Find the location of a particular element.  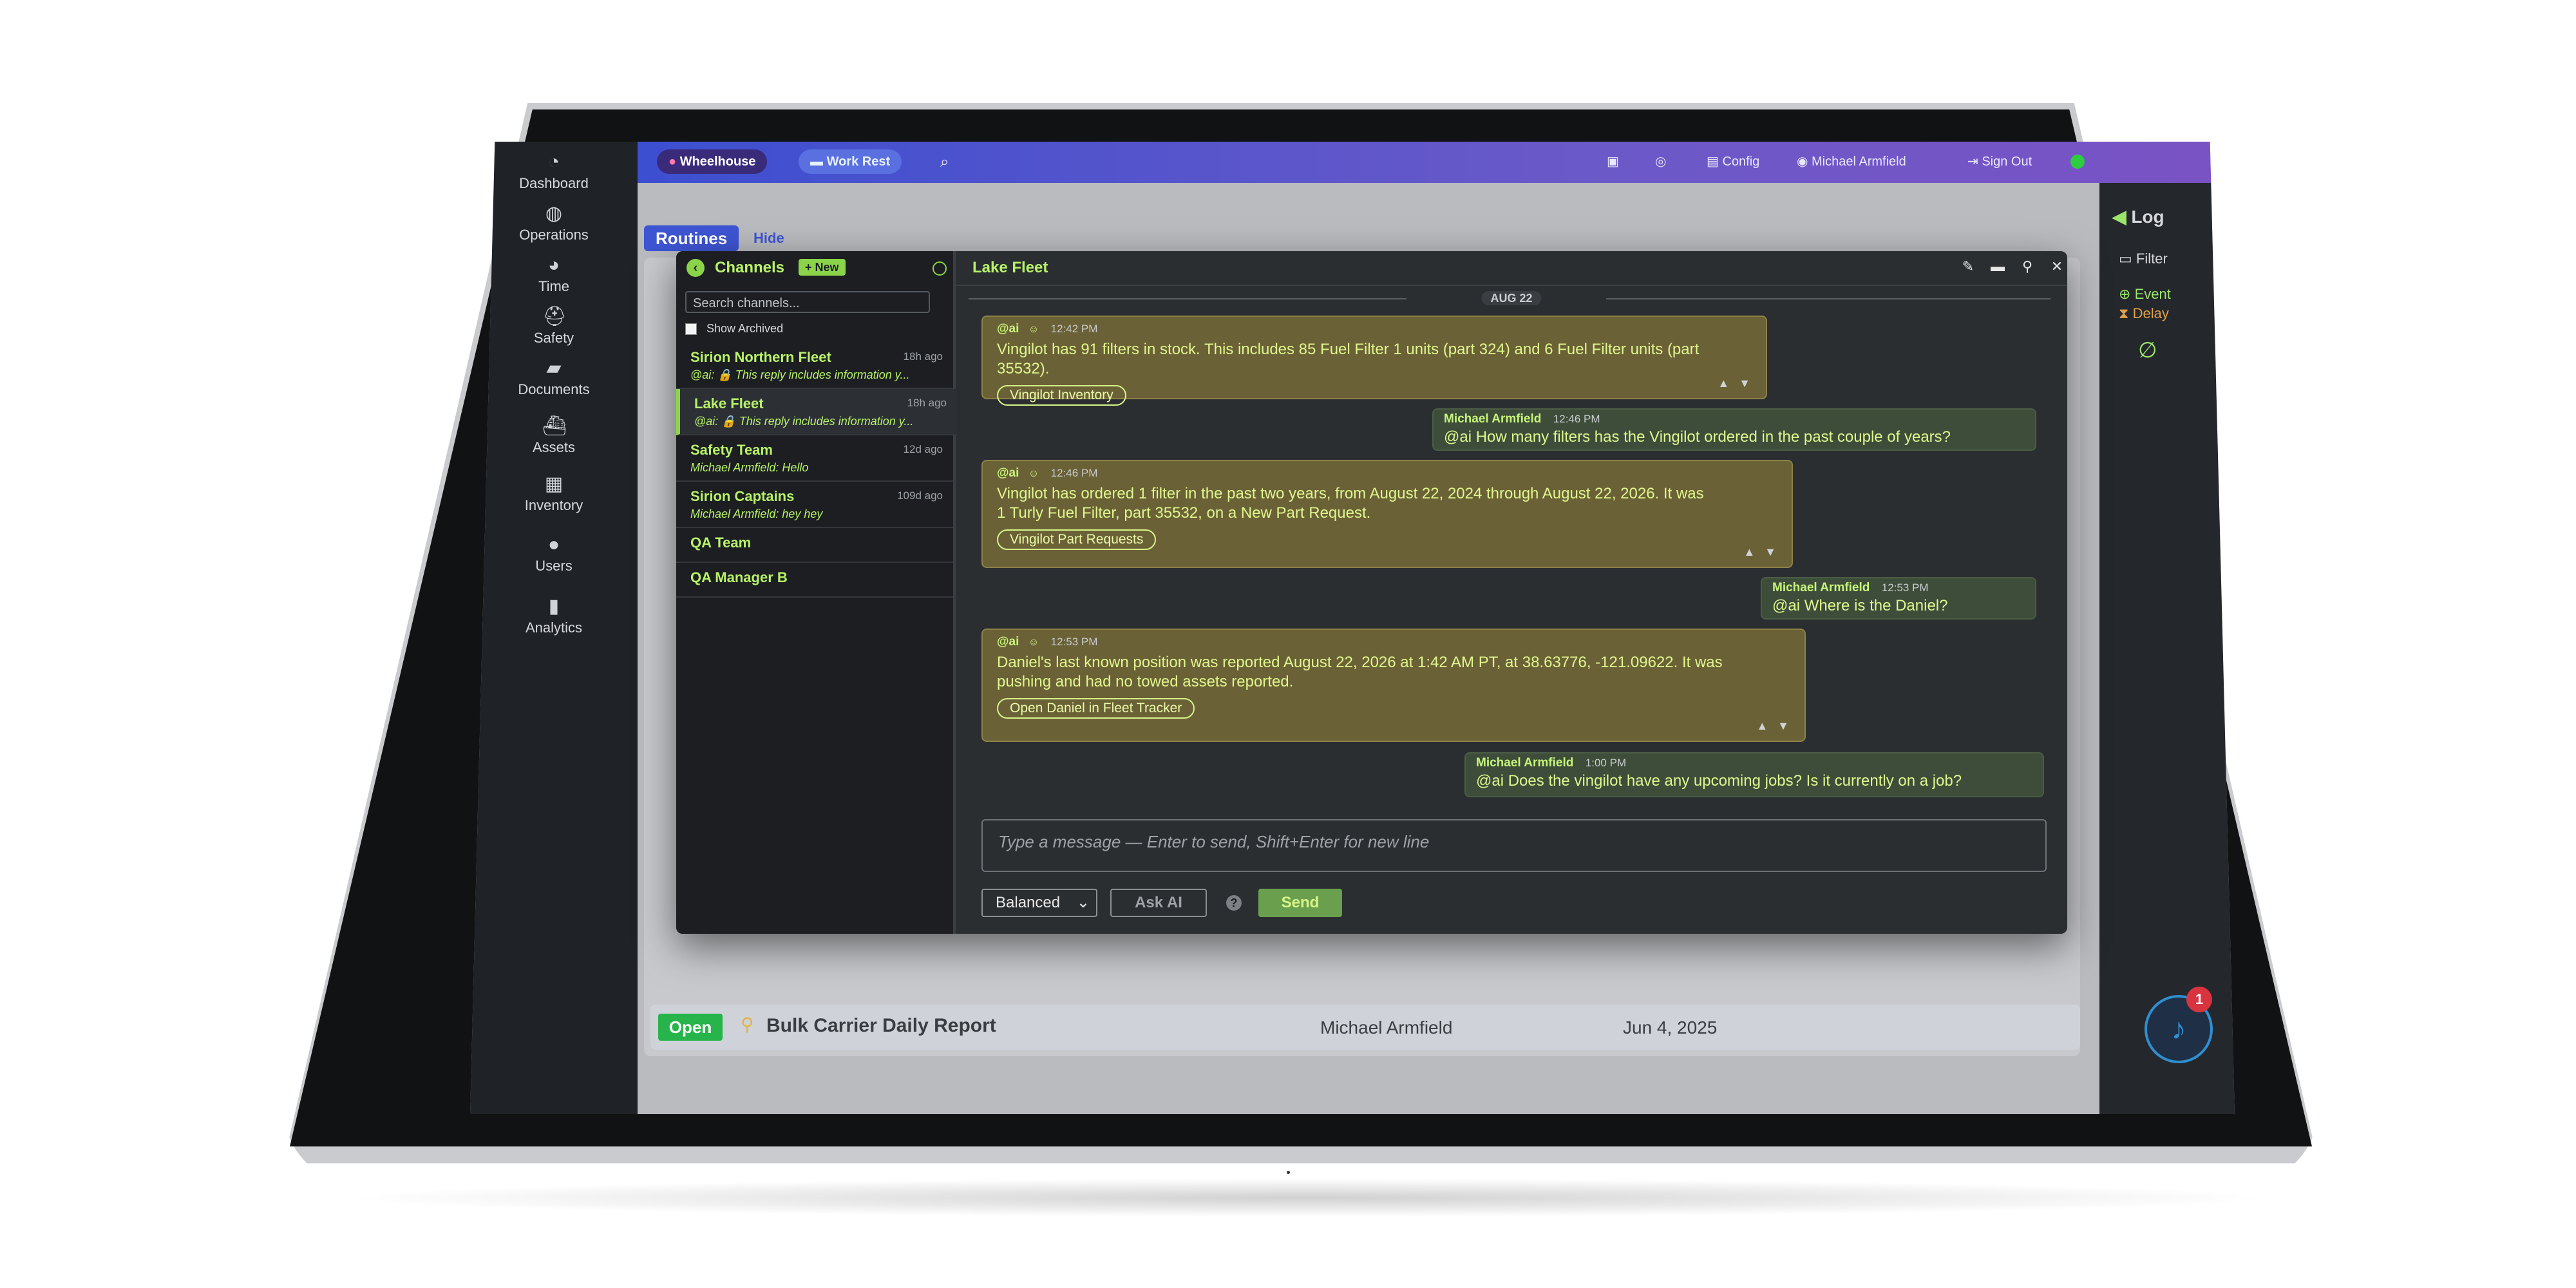

sidebar-item-label: Assets is located at coordinates (554, 447).